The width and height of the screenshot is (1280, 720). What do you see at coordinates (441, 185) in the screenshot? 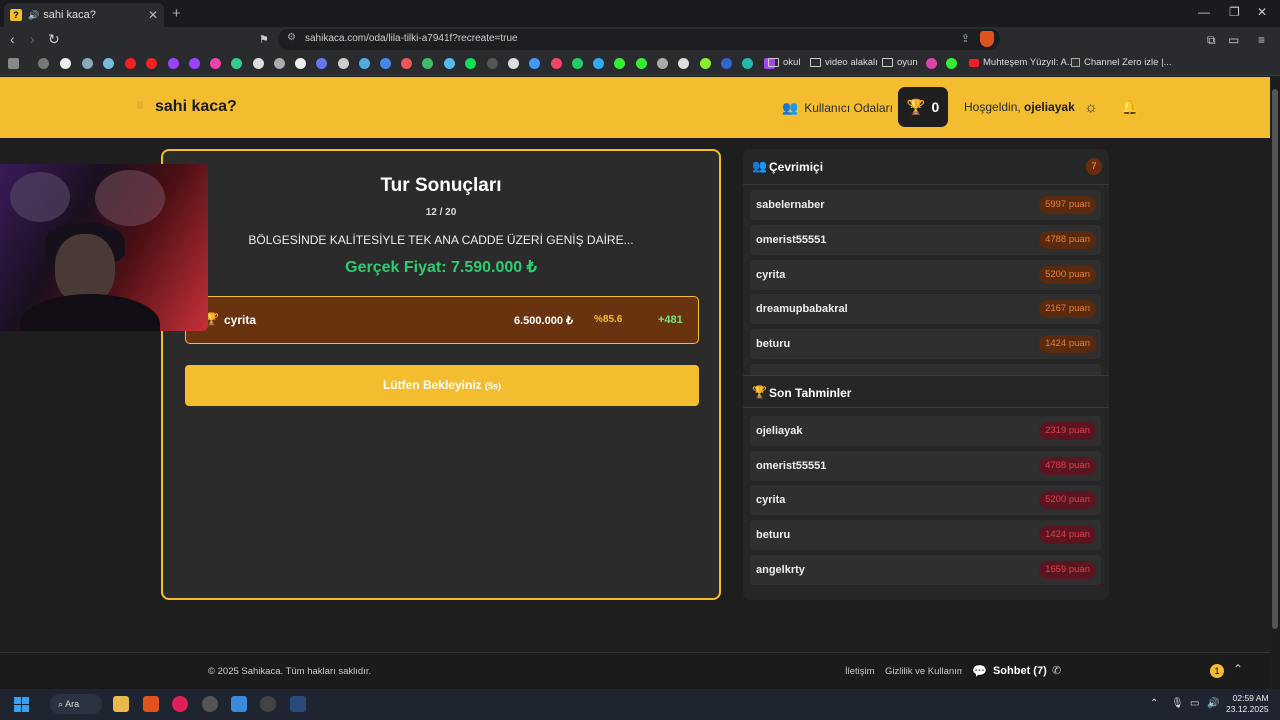
I see `round-title: Tur Sonuçları` at bounding box center [441, 185].